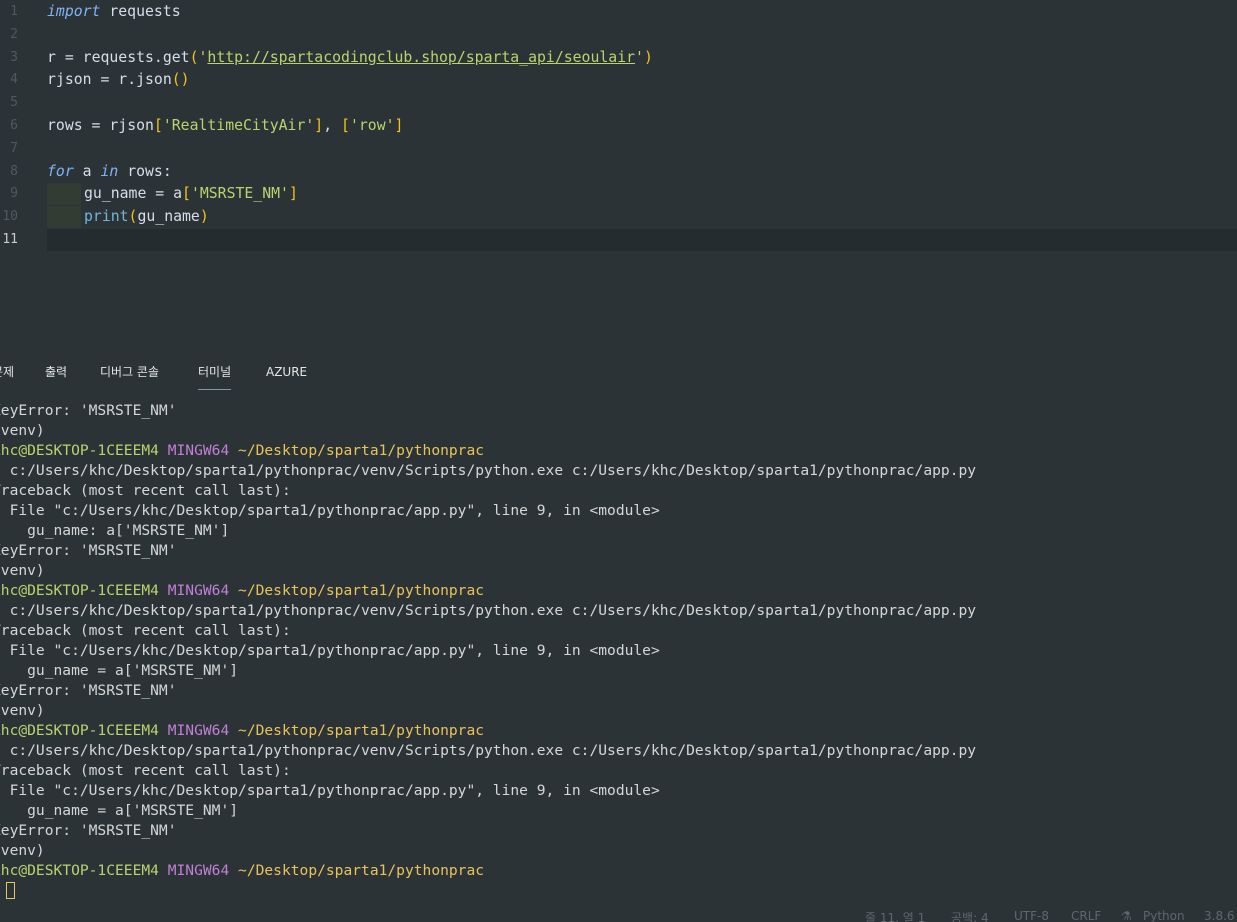 The height and width of the screenshot is (922, 1237). Describe the element at coordinates (10, 239) in the screenshot. I see `line-number: 11` at that location.